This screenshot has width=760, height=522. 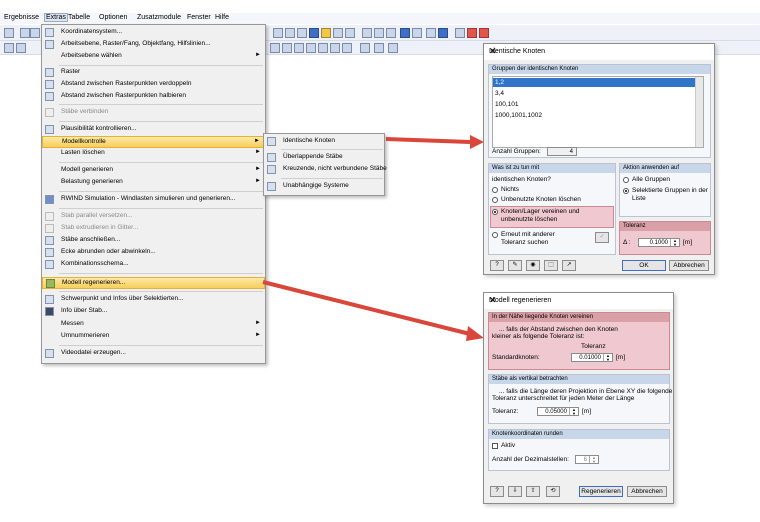 I want to click on vertical-tolerance-input: 0.05000 ▲ ▼, so click(x=558, y=411).